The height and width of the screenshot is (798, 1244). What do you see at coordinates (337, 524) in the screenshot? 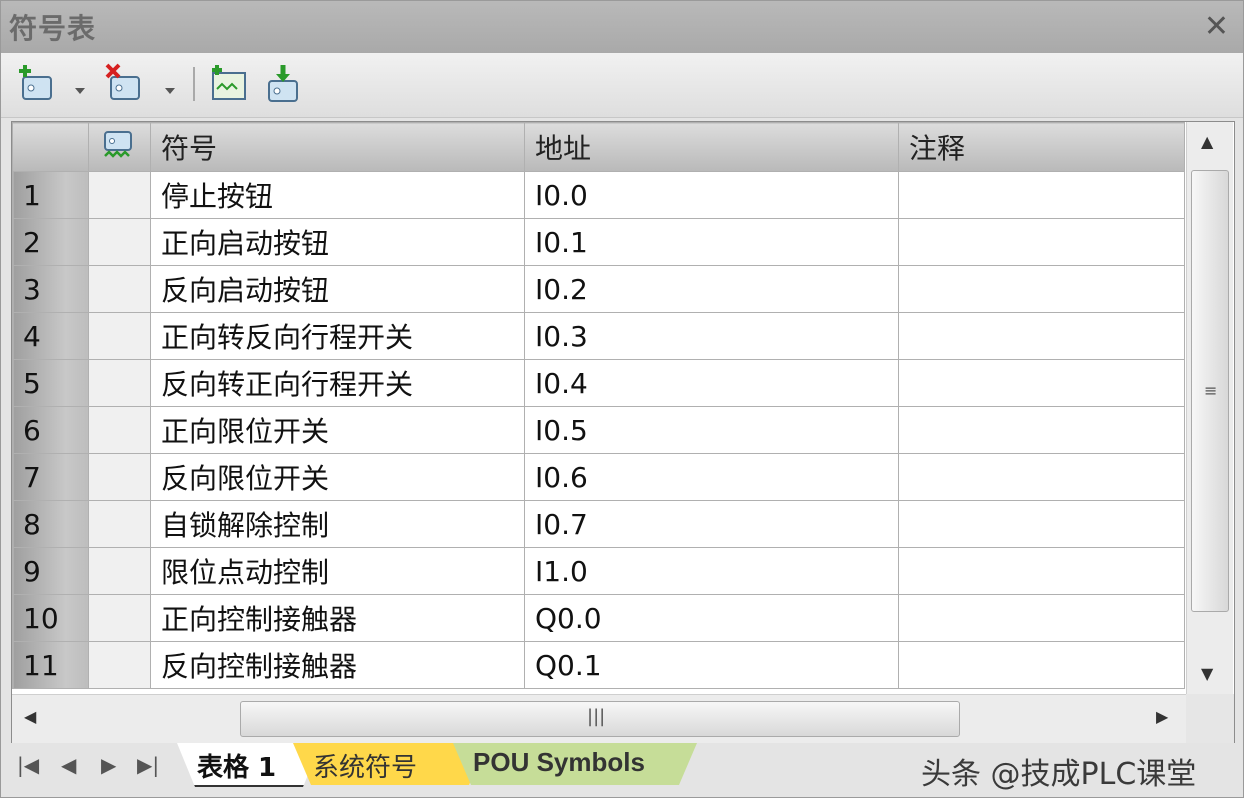
I see `symbol-cell: 自锁解除控制` at bounding box center [337, 524].